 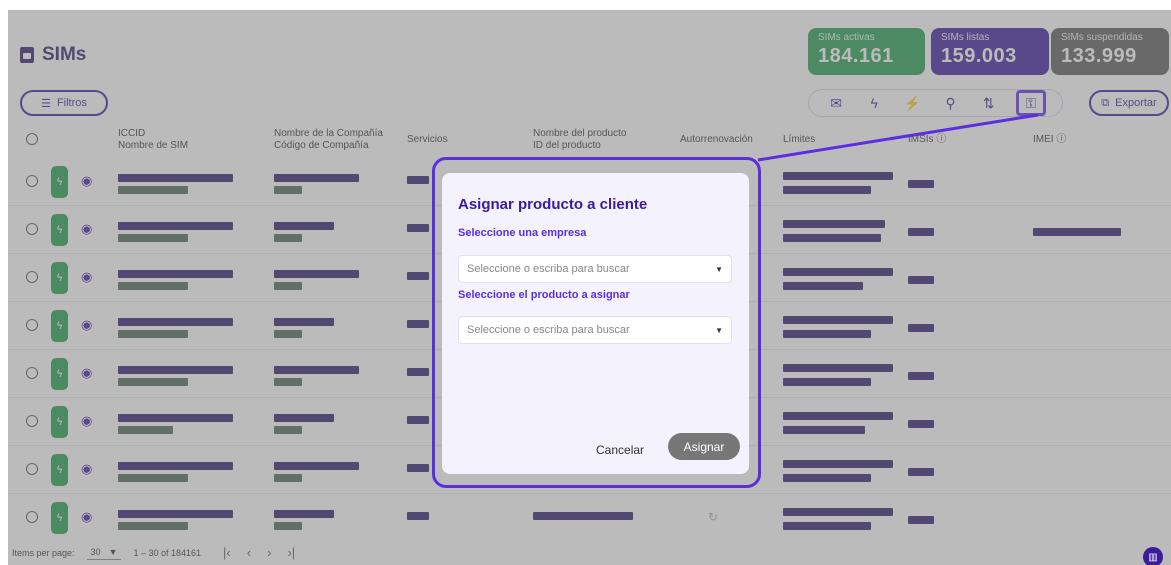 I want to click on company-label: Seleccione una empresa, so click(x=522, y=233).